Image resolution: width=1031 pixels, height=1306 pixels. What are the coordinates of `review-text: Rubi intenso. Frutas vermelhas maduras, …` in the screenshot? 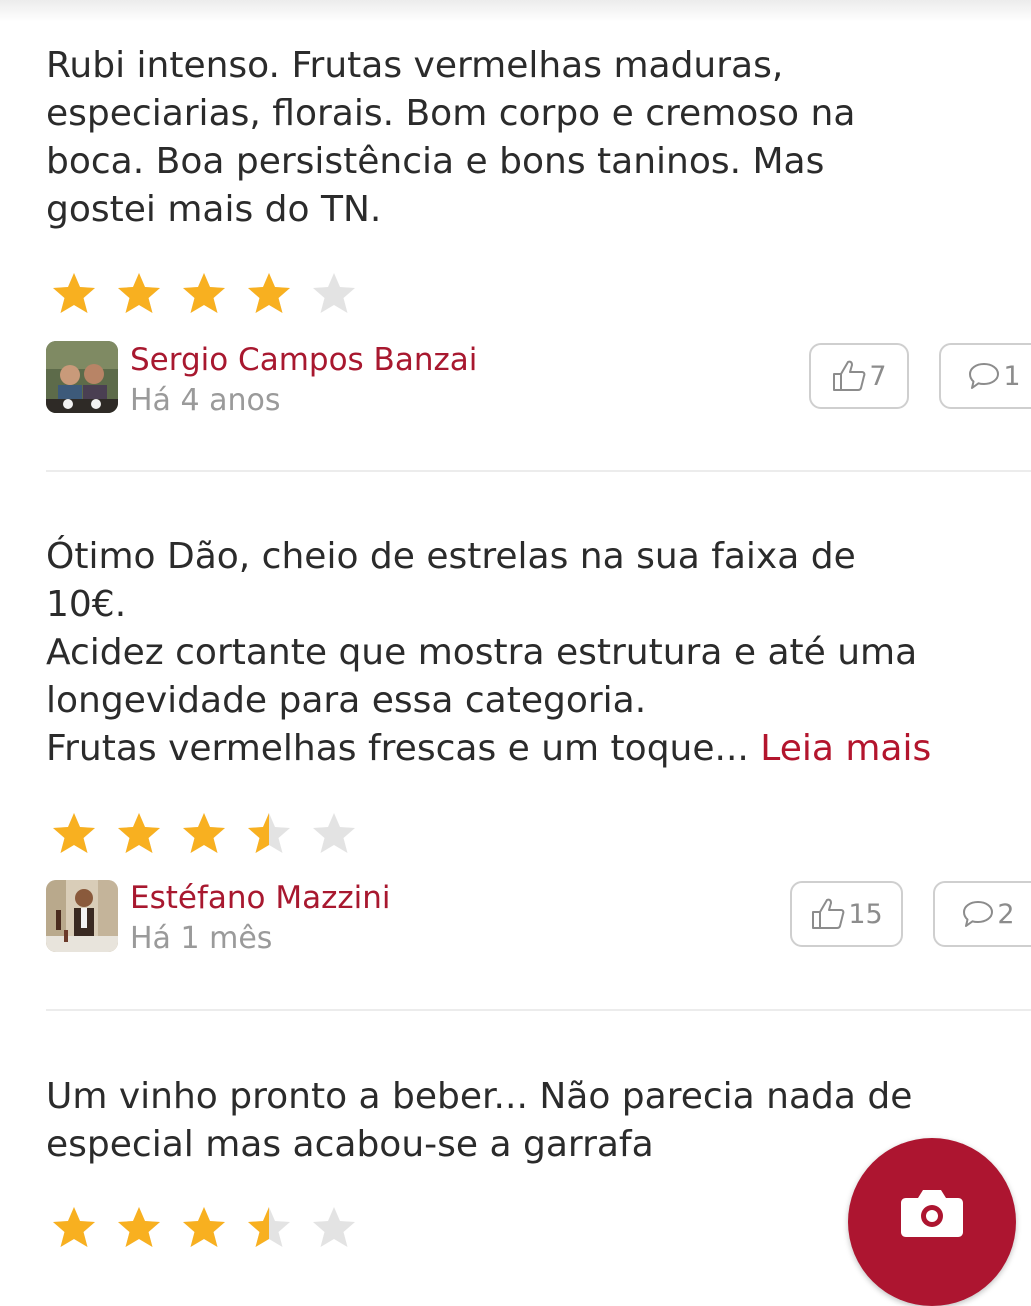 It's located at (451, 137).